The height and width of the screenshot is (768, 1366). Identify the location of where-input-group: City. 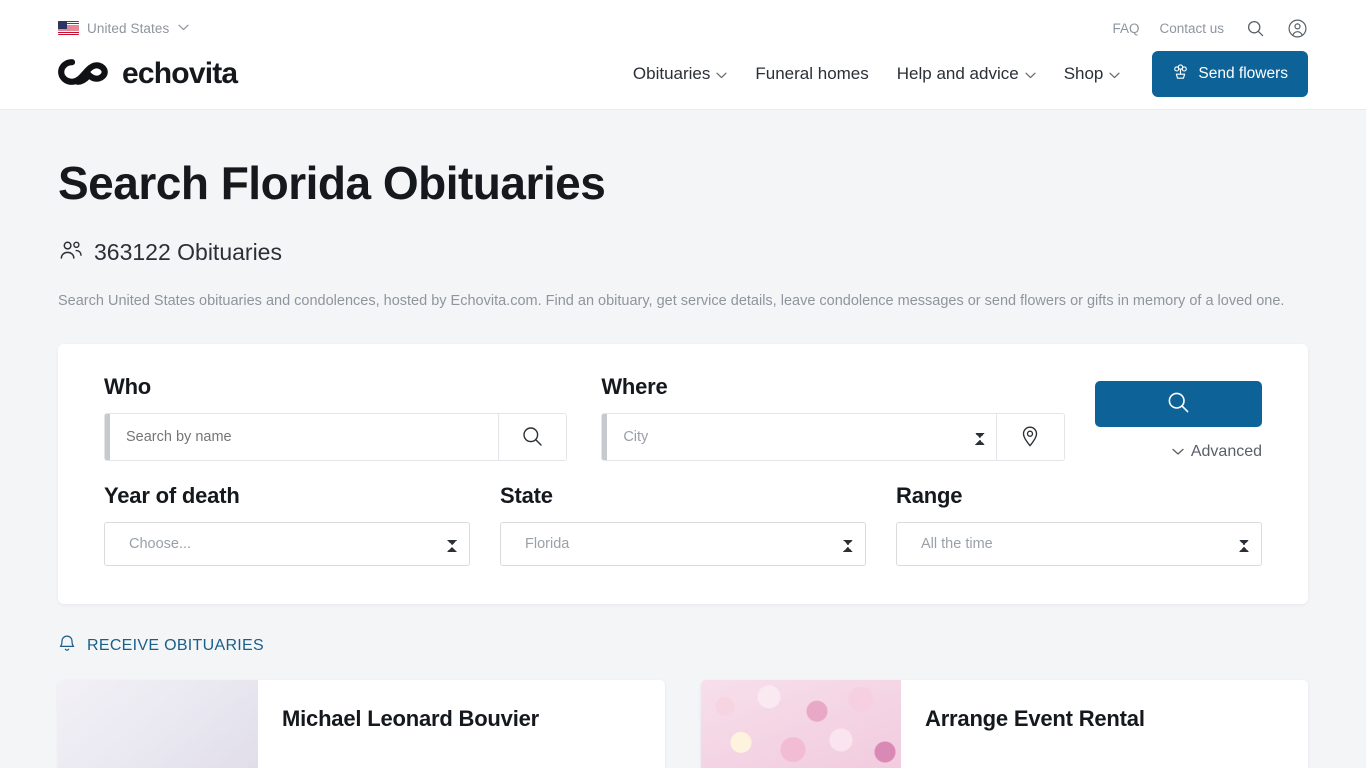
(833, 436).